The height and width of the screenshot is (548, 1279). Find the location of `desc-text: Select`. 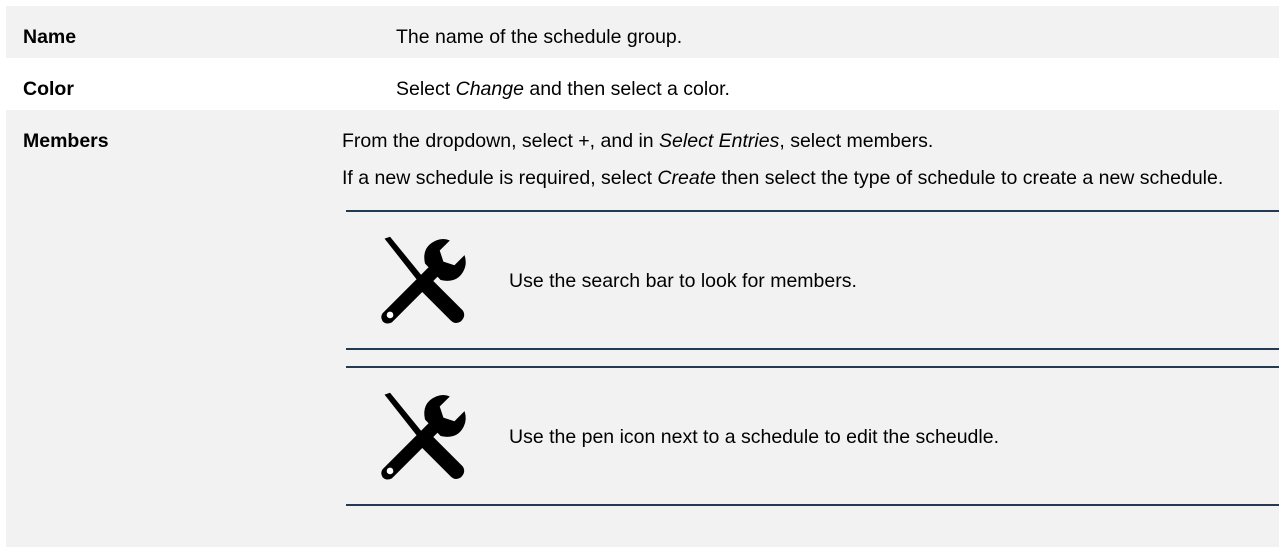

desc-text: Select is located at coordinates (426, 89).